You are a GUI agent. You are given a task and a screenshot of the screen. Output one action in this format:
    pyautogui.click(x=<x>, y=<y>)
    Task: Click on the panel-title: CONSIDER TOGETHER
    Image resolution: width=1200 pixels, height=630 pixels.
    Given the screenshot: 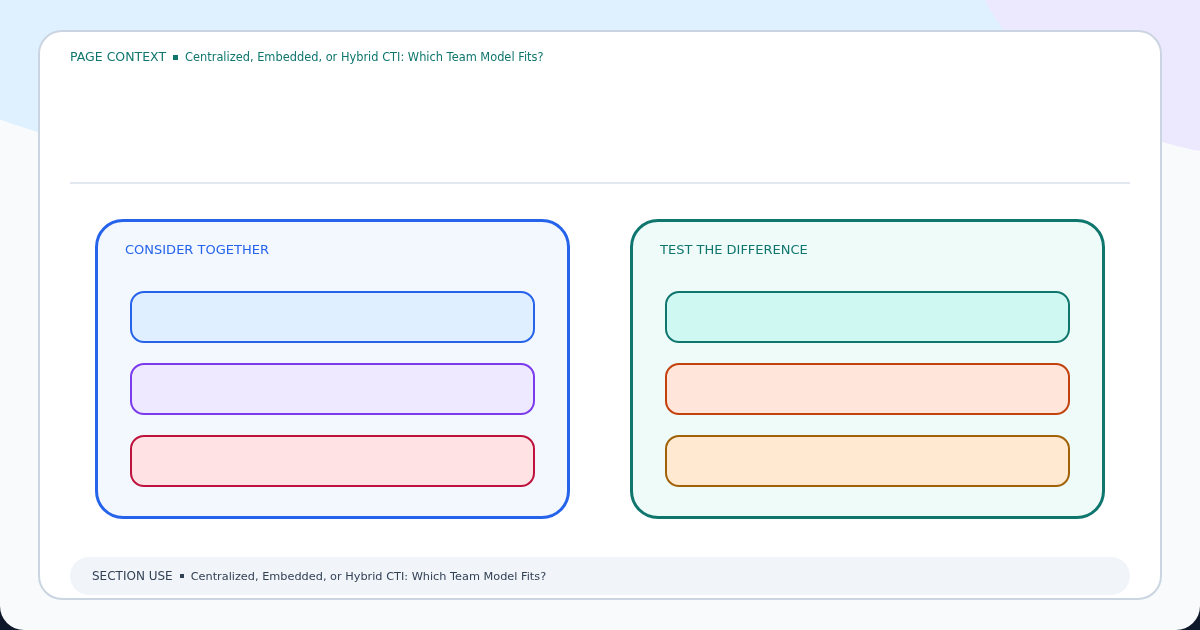 What is the action you would take?
    pyautogui.click(x=197, y=250)
    